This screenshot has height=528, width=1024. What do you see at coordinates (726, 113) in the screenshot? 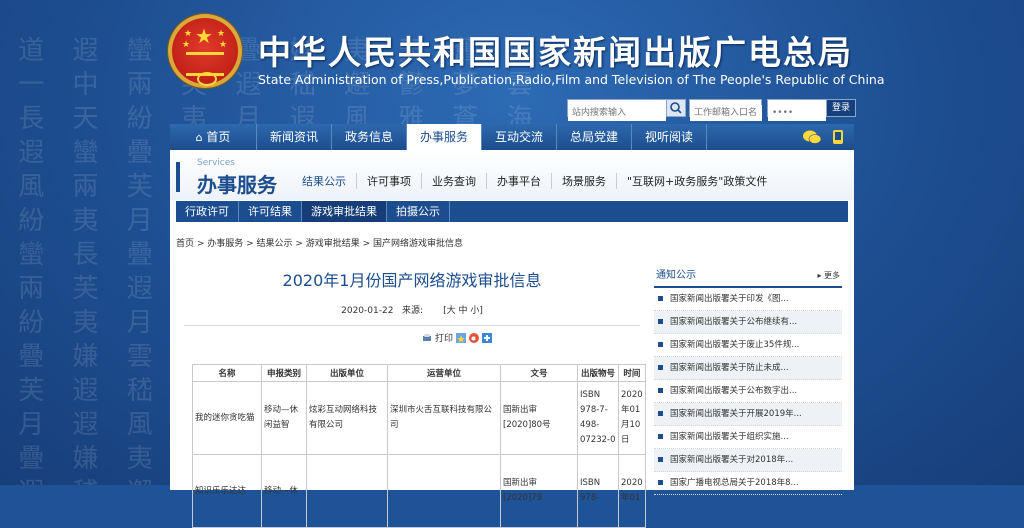
I see `workspace-input` at bounding box center [726, 113].